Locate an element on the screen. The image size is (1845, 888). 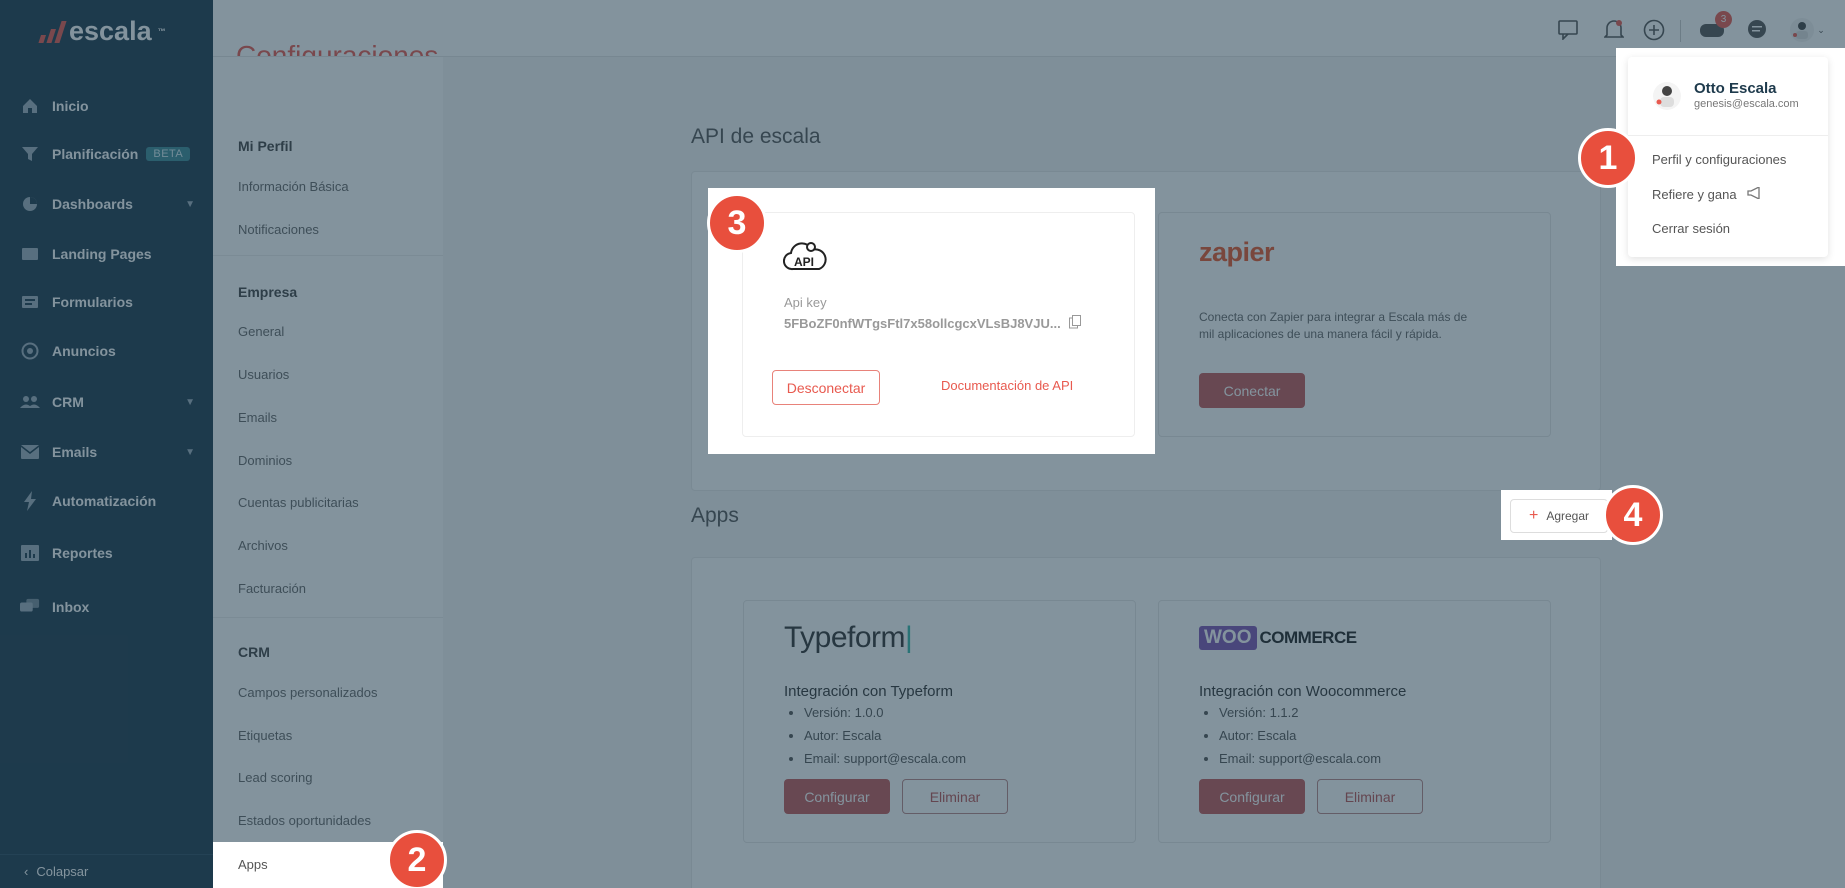
zapier-logo: zapier is located at coordinates (1237, 252).